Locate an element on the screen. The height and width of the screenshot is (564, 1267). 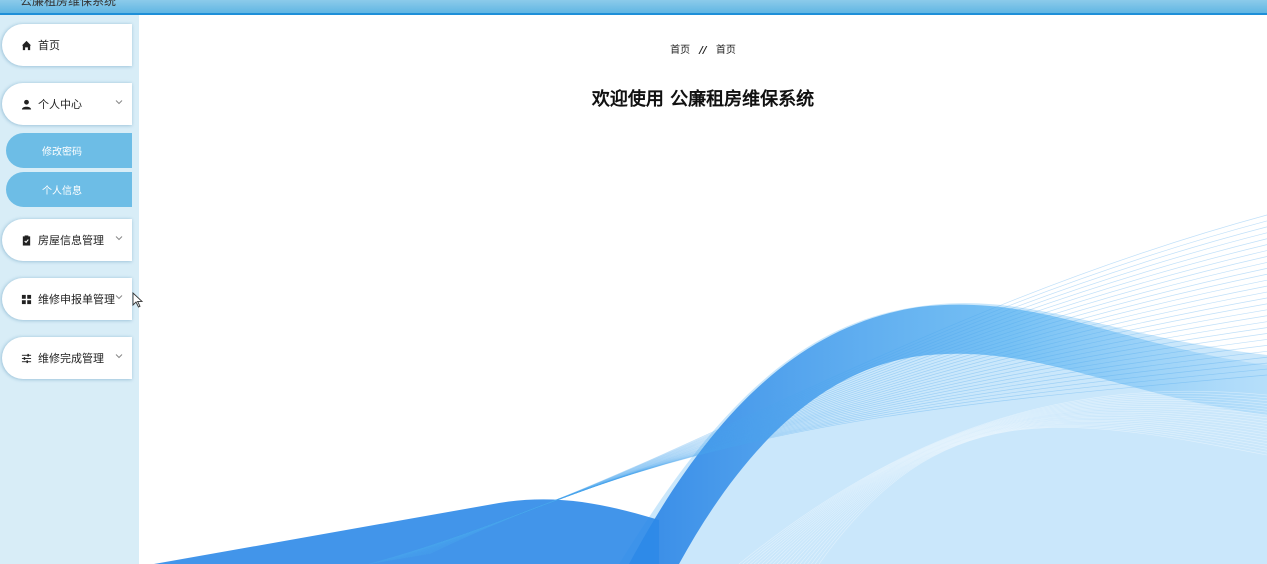
breadcrumb-first: 首页 is located at coordinates (680, 50).